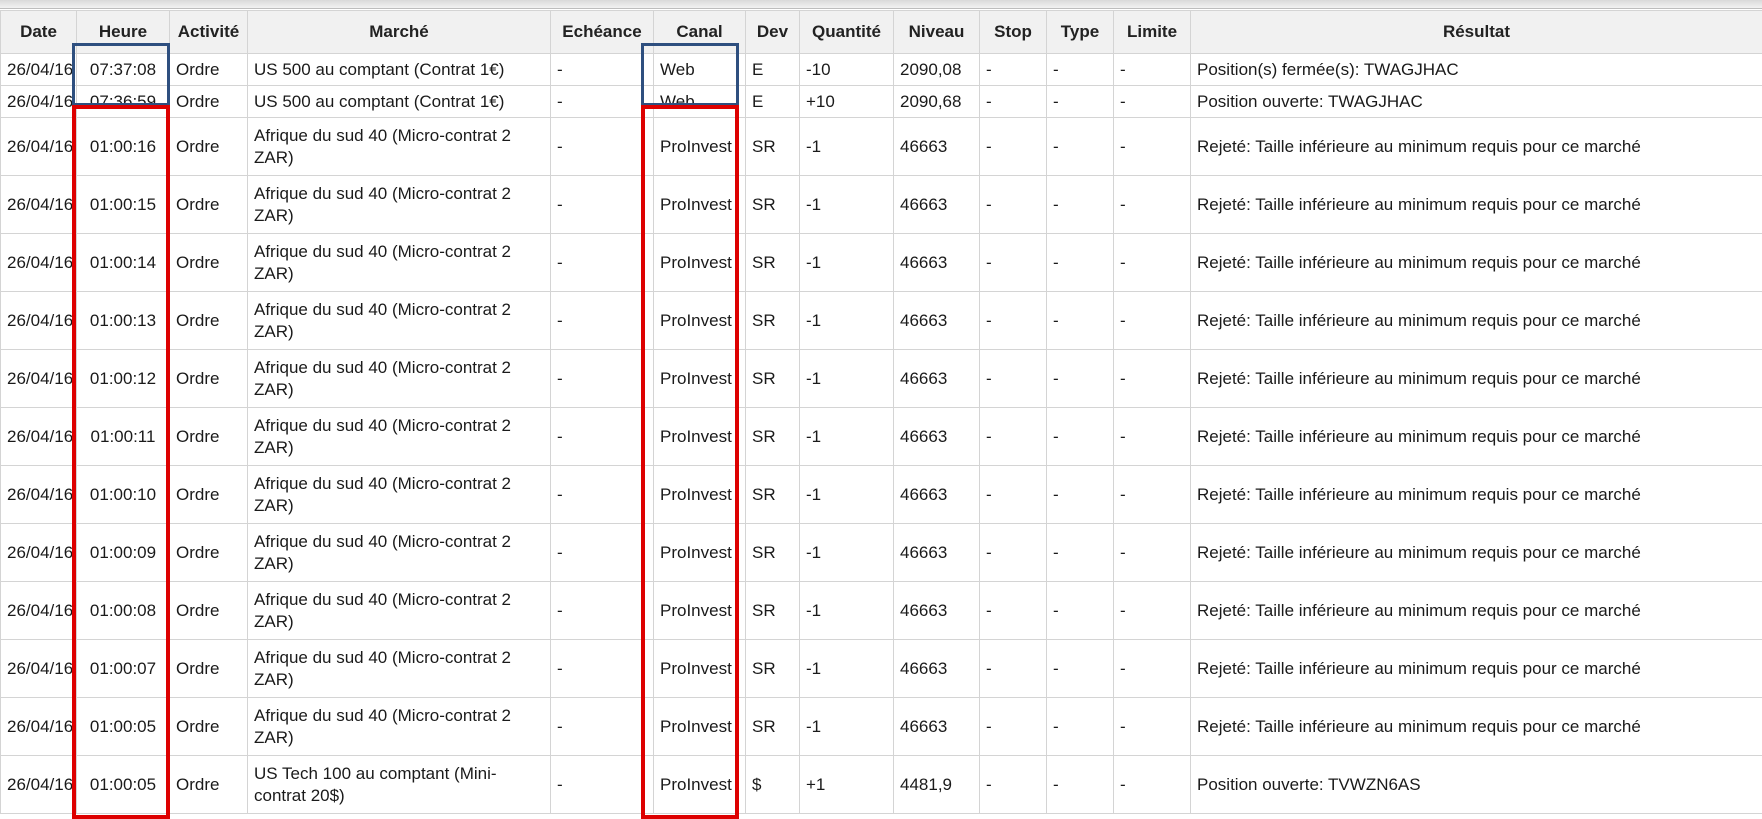 The width and height of the screenshot is (1762, 819). What do you see at coordinates (936, 784) in the screenshot?
I see `cell-niveau: 4481,9` at bounding box center [936, 784].